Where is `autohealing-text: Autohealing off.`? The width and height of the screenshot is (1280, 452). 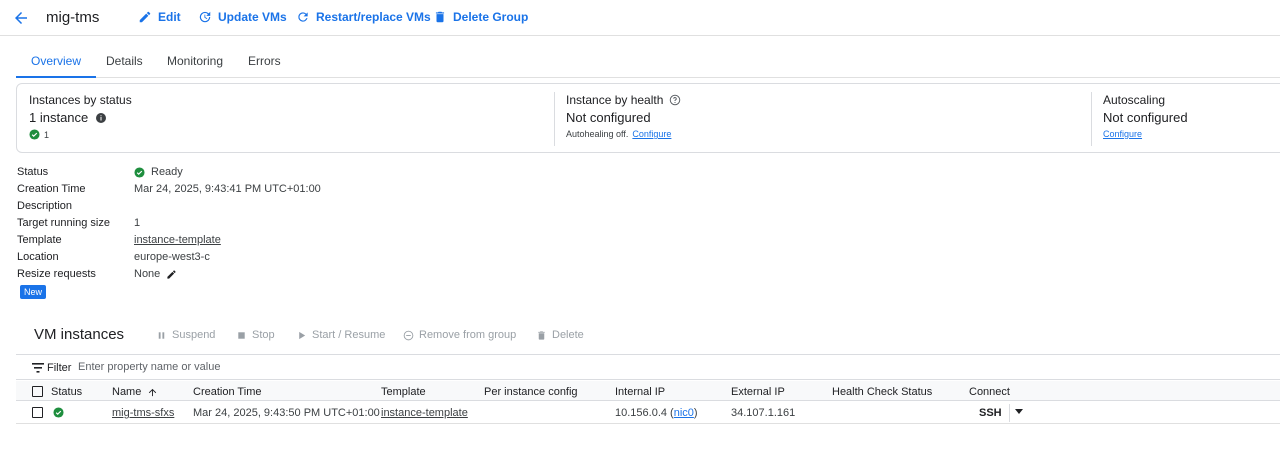 autohealing-text: Autohealing off. is located at coordinates (597, 134).